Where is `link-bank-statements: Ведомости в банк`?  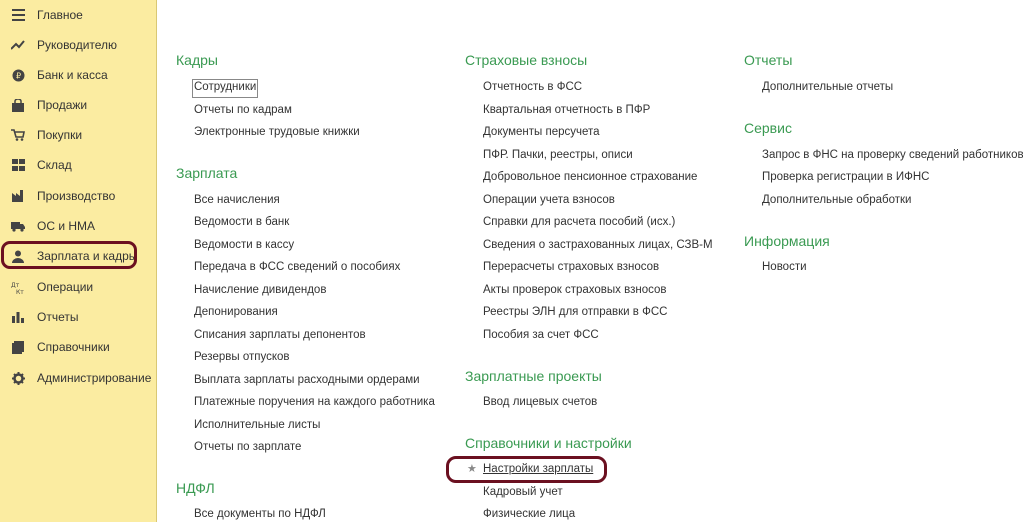 link-bank-statements: Ведомости в банк is located at coordinates (241, 222).